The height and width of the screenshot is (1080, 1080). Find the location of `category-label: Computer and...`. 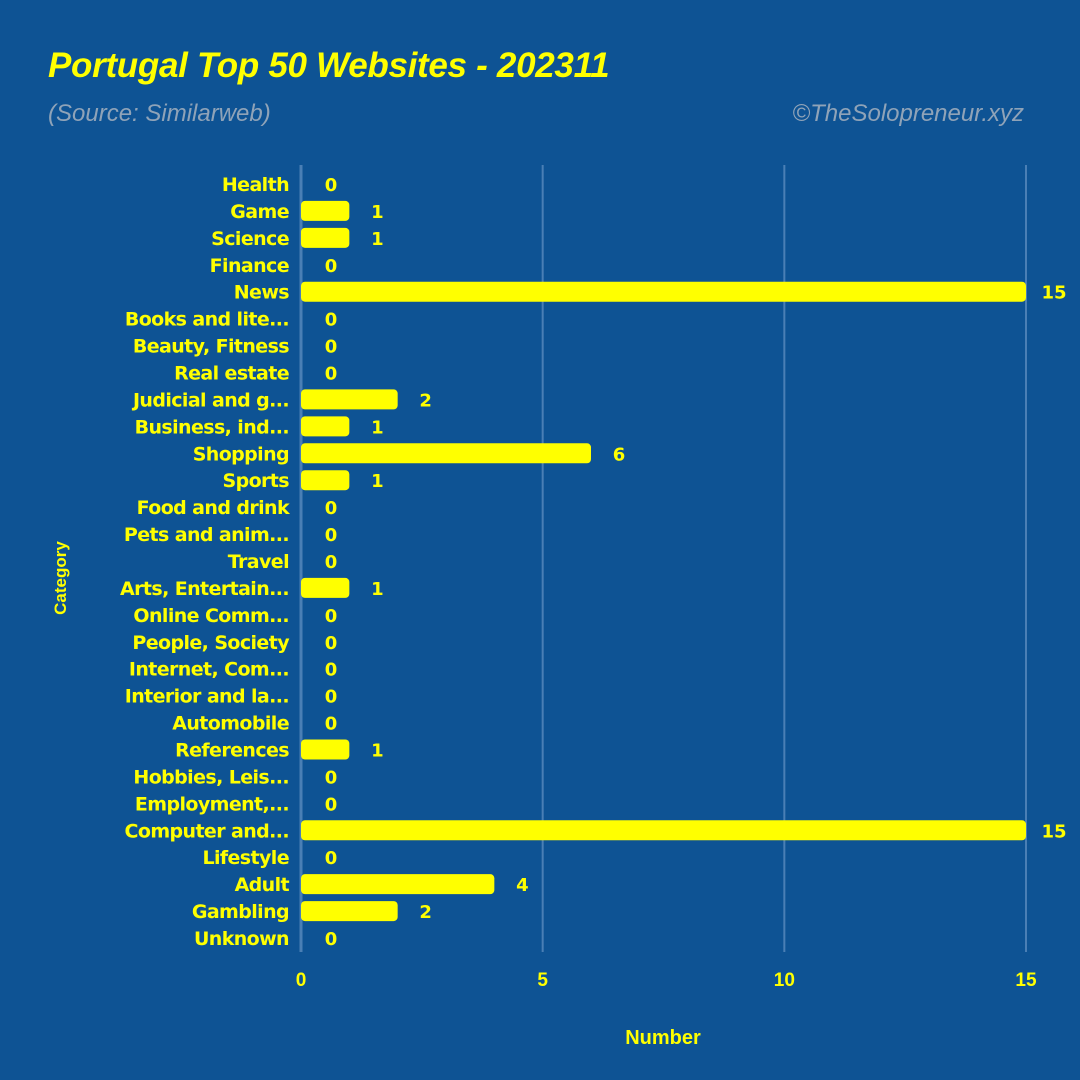

category-label: Computer and... is located at coordinates (207, 831).